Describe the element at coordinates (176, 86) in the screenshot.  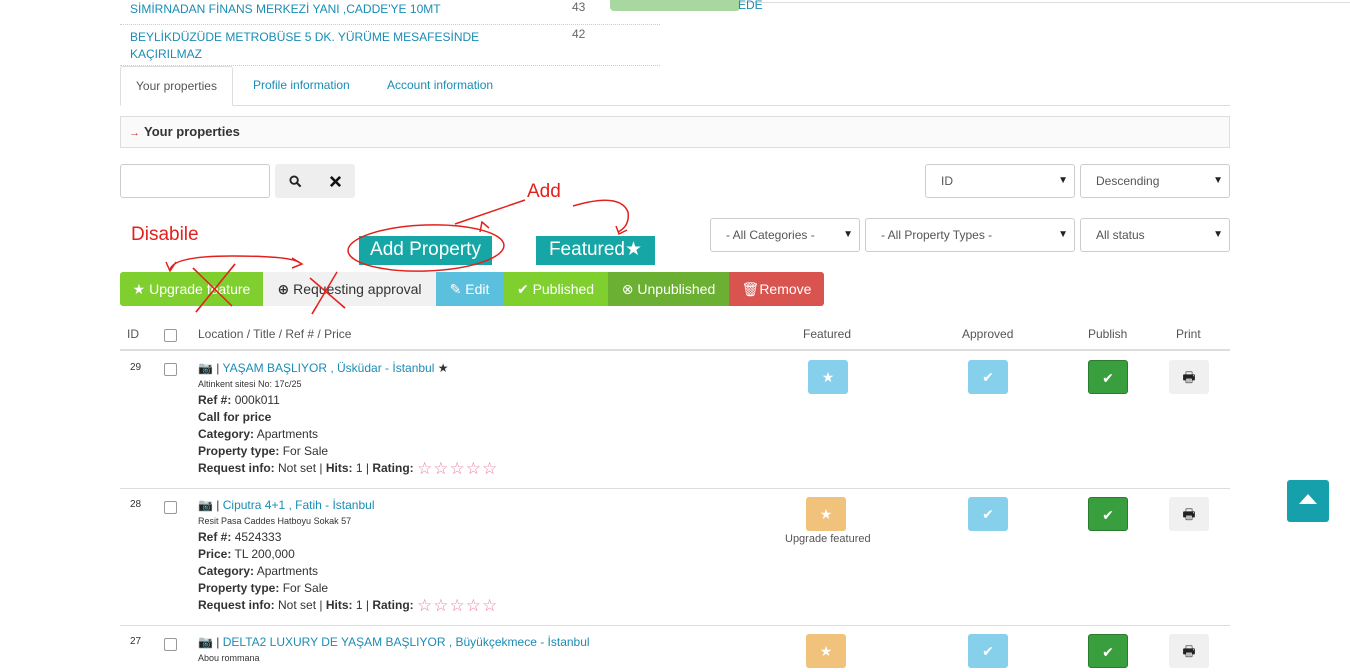
I see `tab-your-properties: Your properties` at that location.